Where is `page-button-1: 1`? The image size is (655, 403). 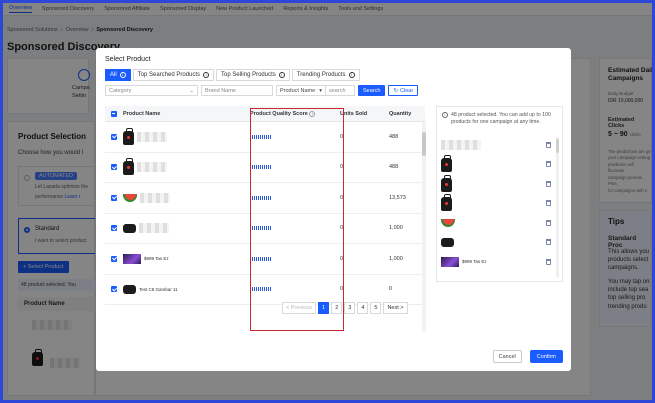 page-button-1: 1 is located at coordinates (324, 308).